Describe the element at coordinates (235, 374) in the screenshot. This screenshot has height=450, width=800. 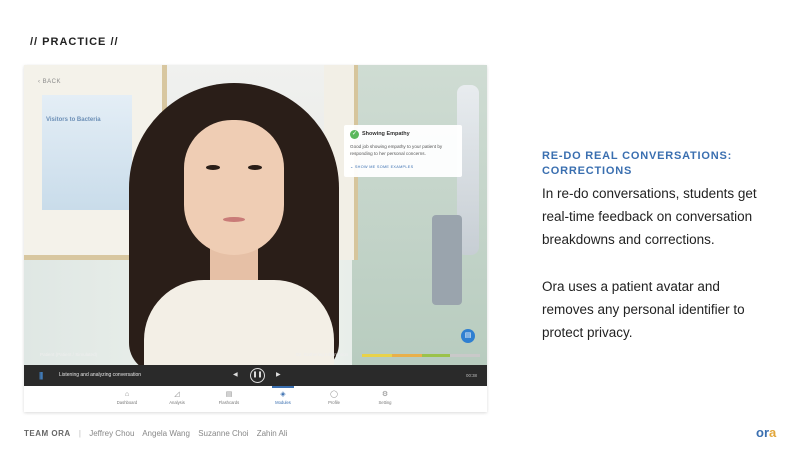
I see `previous-icon: ◀` at that location.